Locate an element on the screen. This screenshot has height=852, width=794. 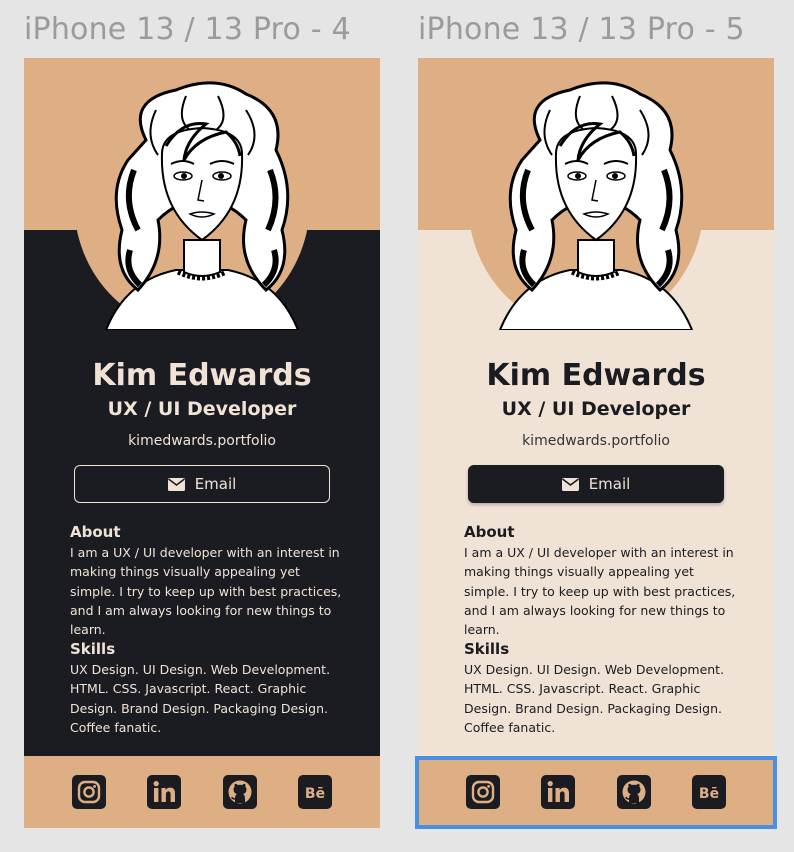
frame-title-4: iPhone 13 / 13 Pro - 4 is located at coordinates (187, 29).